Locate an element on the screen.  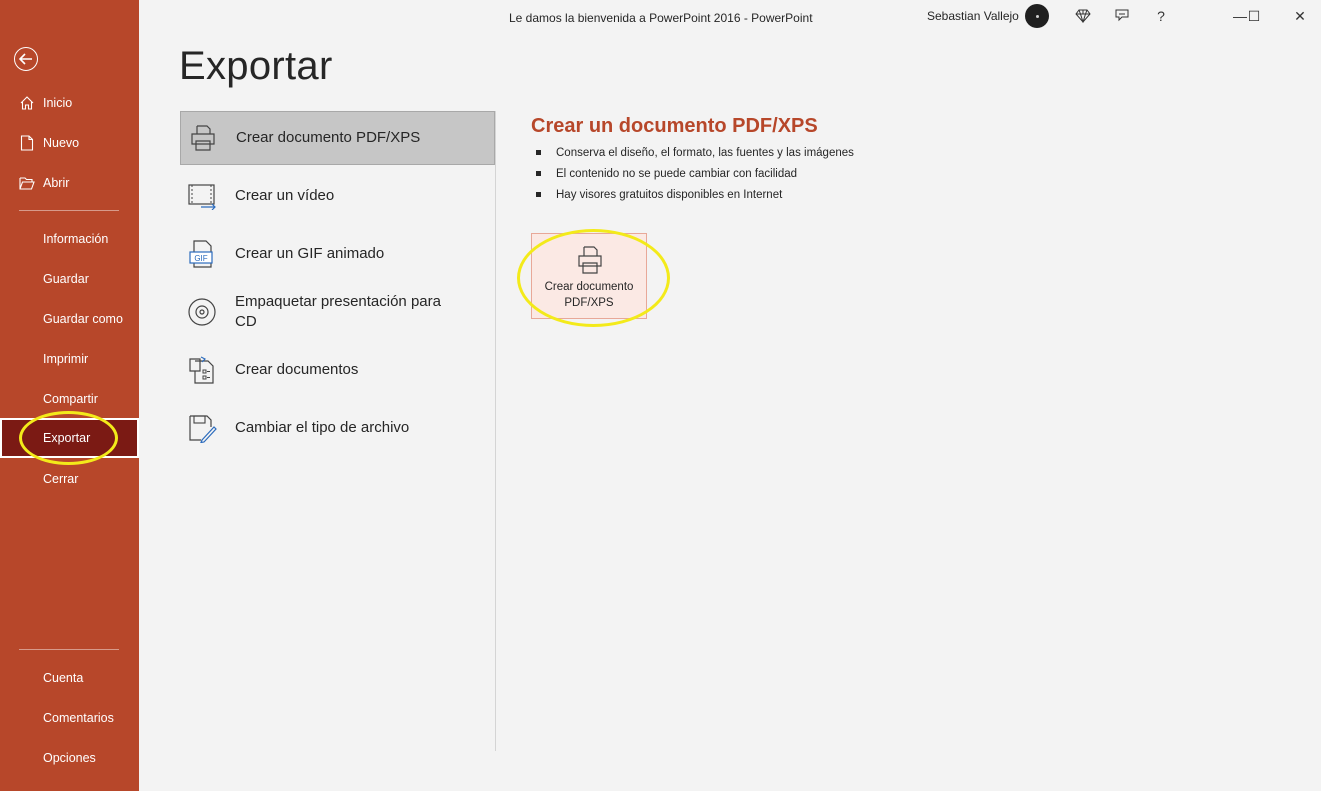
nav-item-label: Guardar como is located at coordinates (83, 319).